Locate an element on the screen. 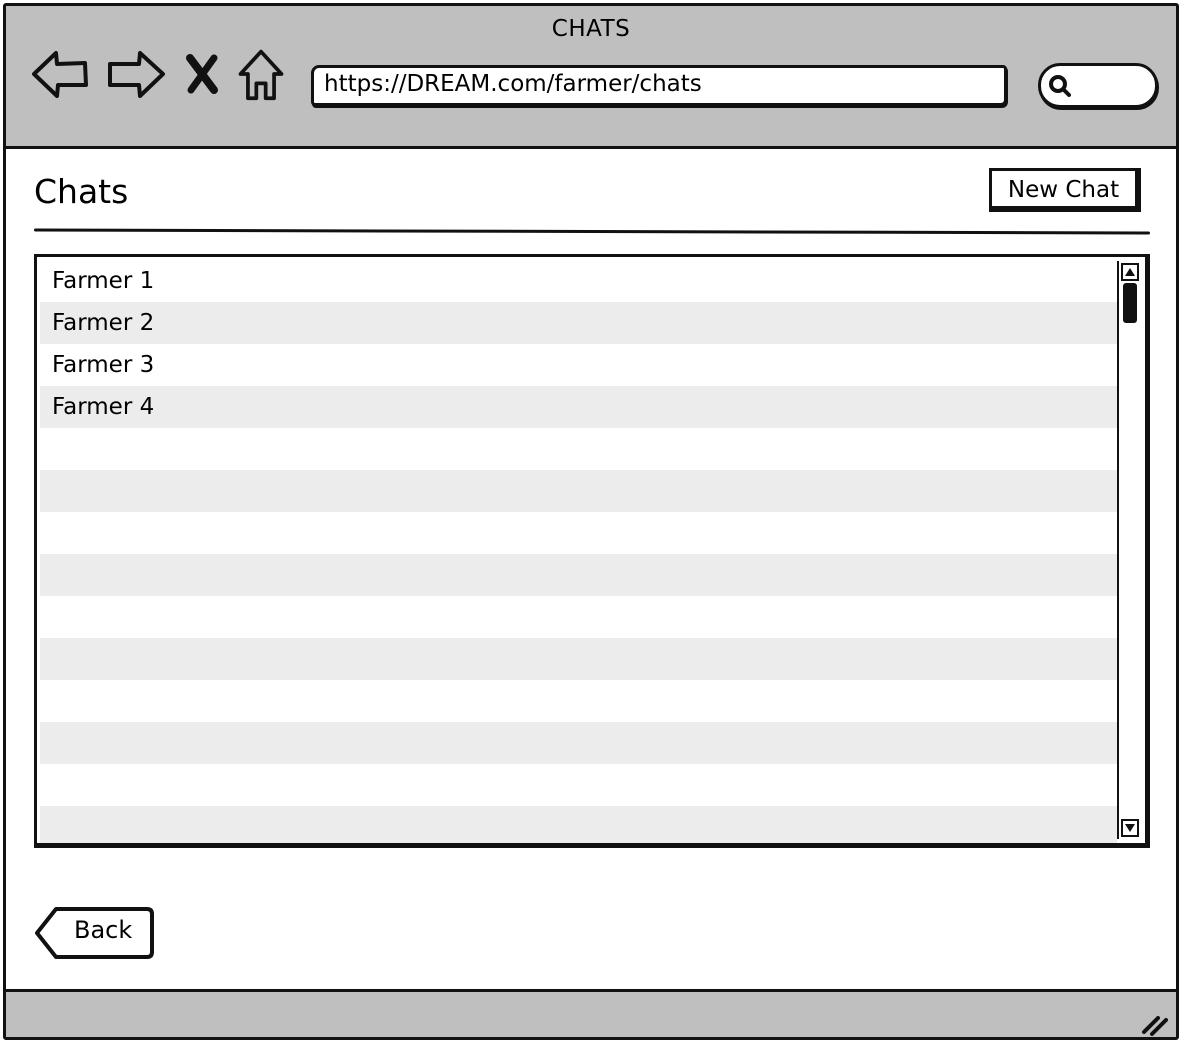 Image resolution: width=1182 pixels, height=1044 pixels. triangle-up-icon is located at coordinates (1130, 272).